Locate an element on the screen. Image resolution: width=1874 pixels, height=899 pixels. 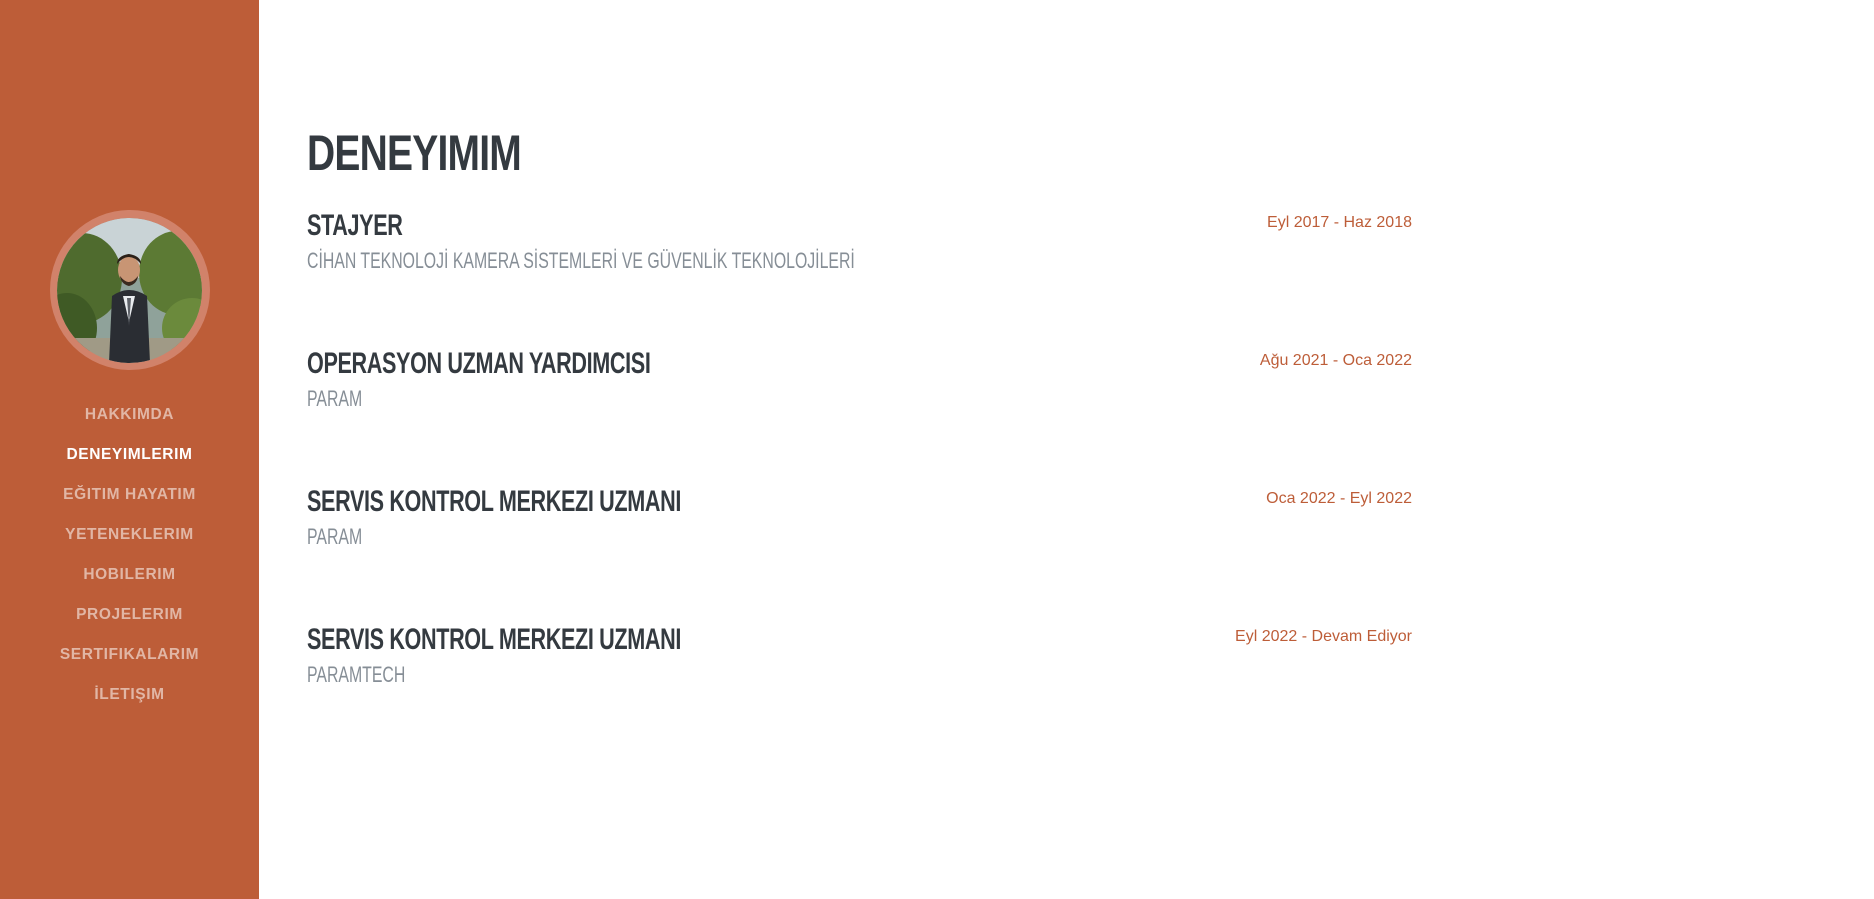
nav-item-egitim-hayatim: EĞITIM HAYATIM is located at coordinates (129, 495).